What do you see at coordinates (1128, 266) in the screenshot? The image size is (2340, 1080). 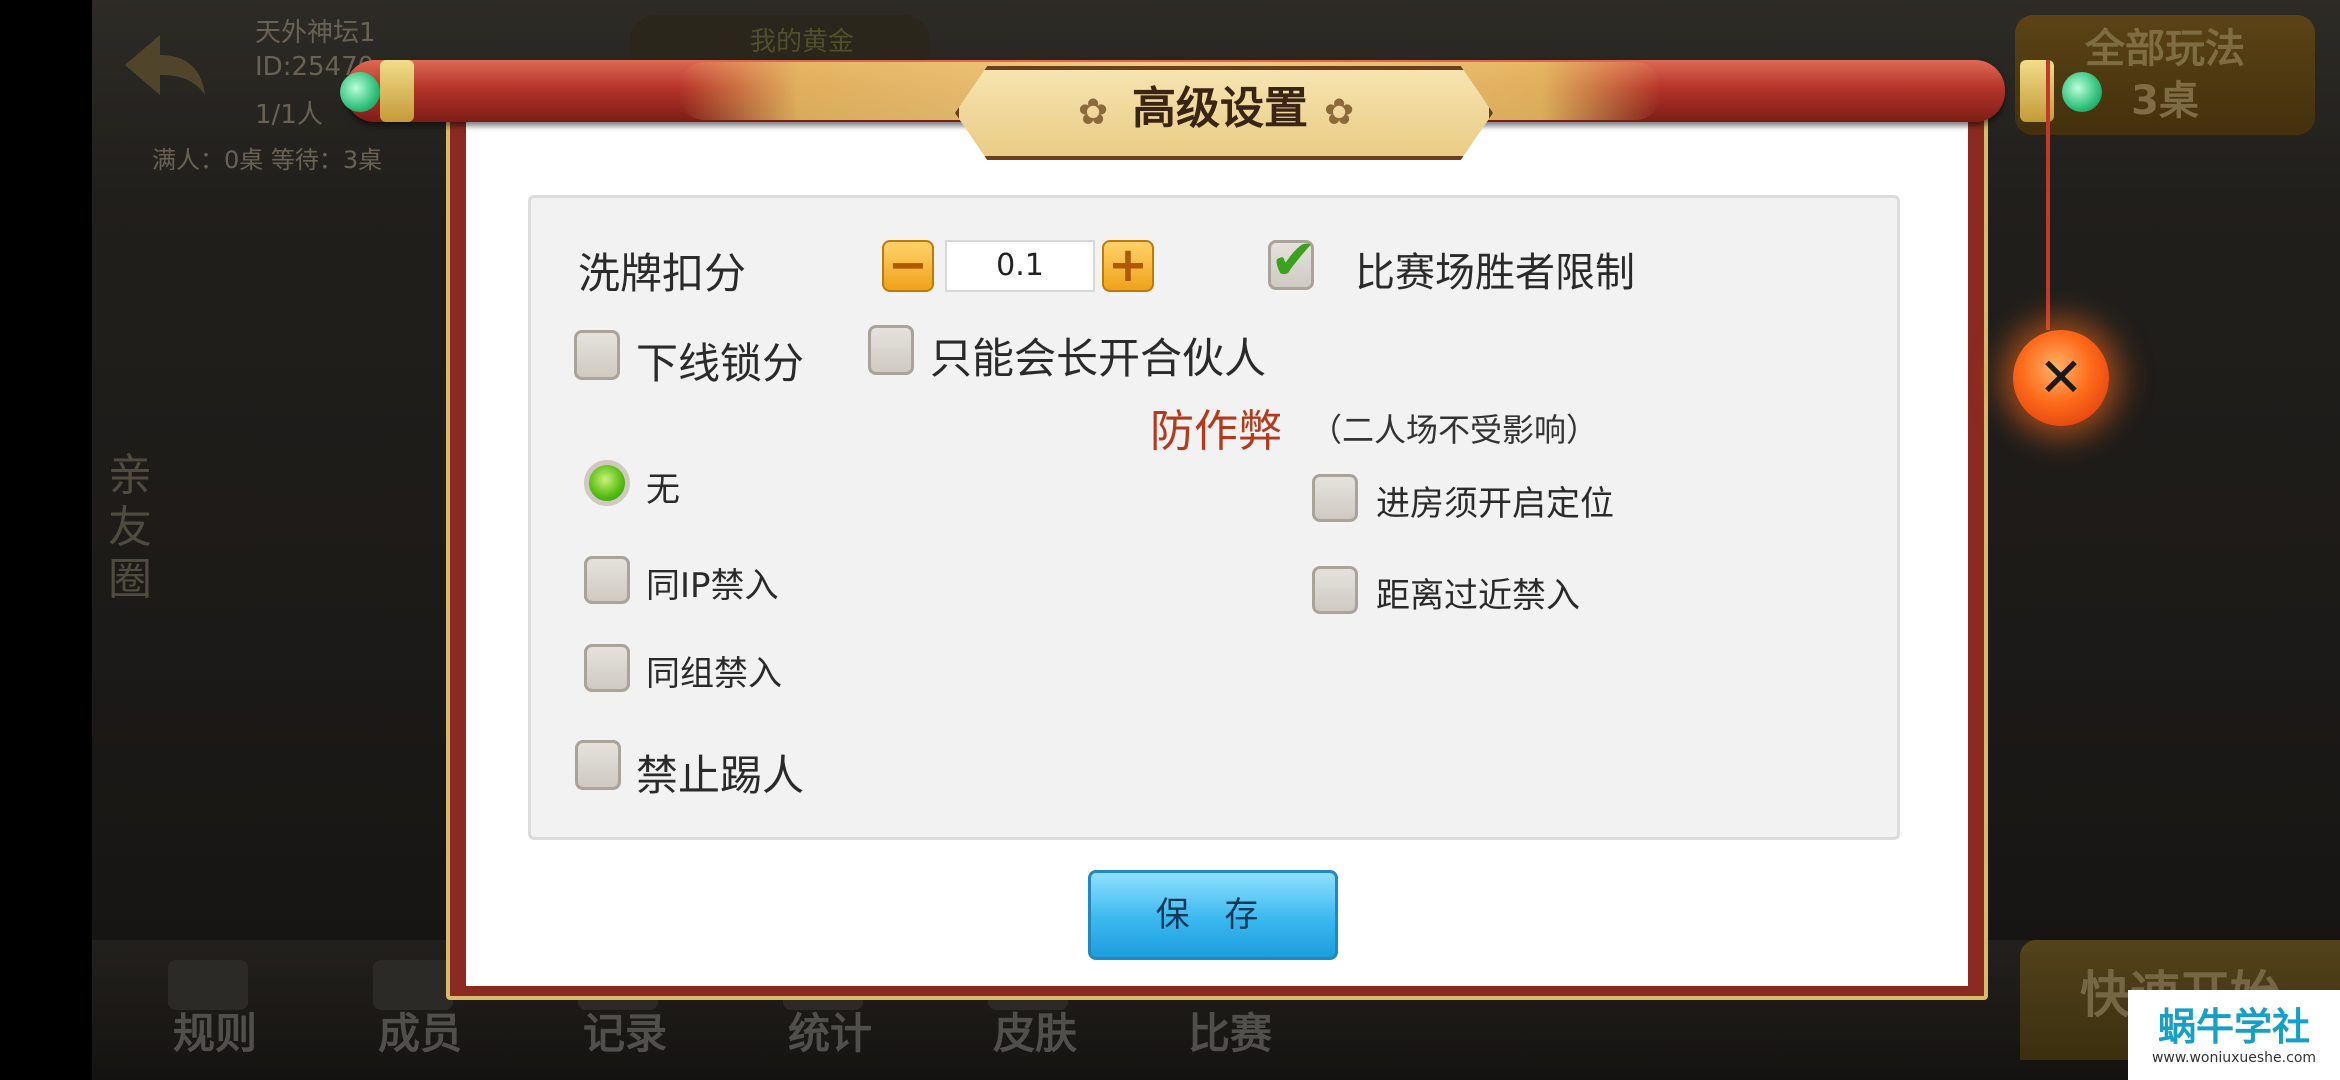 I see `increase-button: +` at bounding box center [1128, 266].